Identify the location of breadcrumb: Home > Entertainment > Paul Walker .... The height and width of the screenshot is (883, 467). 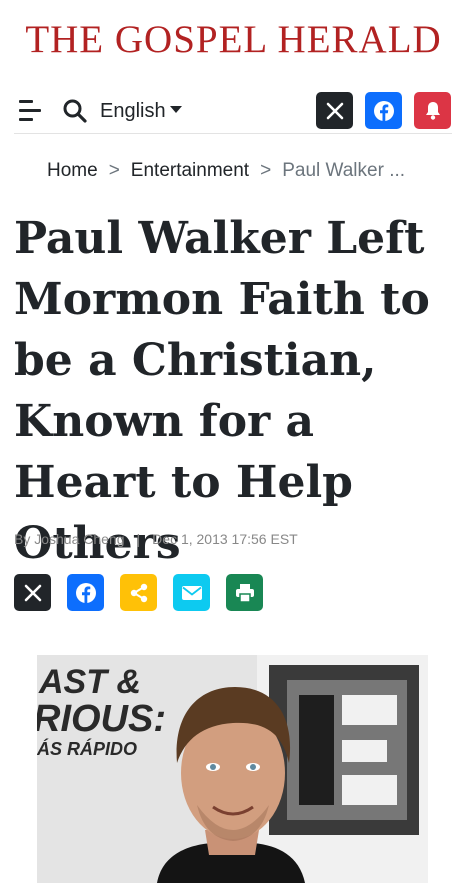
(226, 171).